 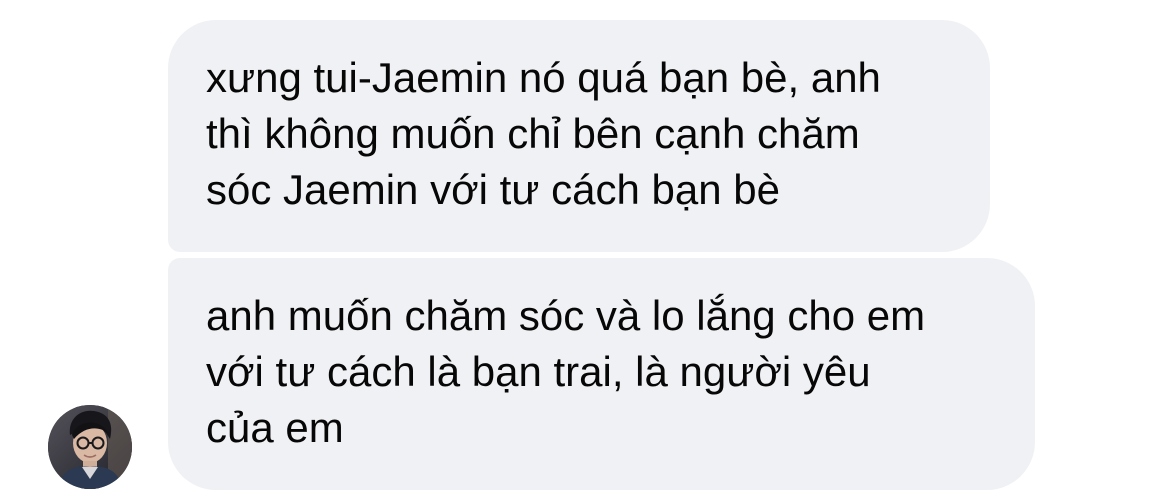 What do you see at coordinates (543, 77) in the screenshot?
I see `message-text-line: xưng tui-Jaemin nó quá bạn bè, anh` at bounding box center [543, 77].